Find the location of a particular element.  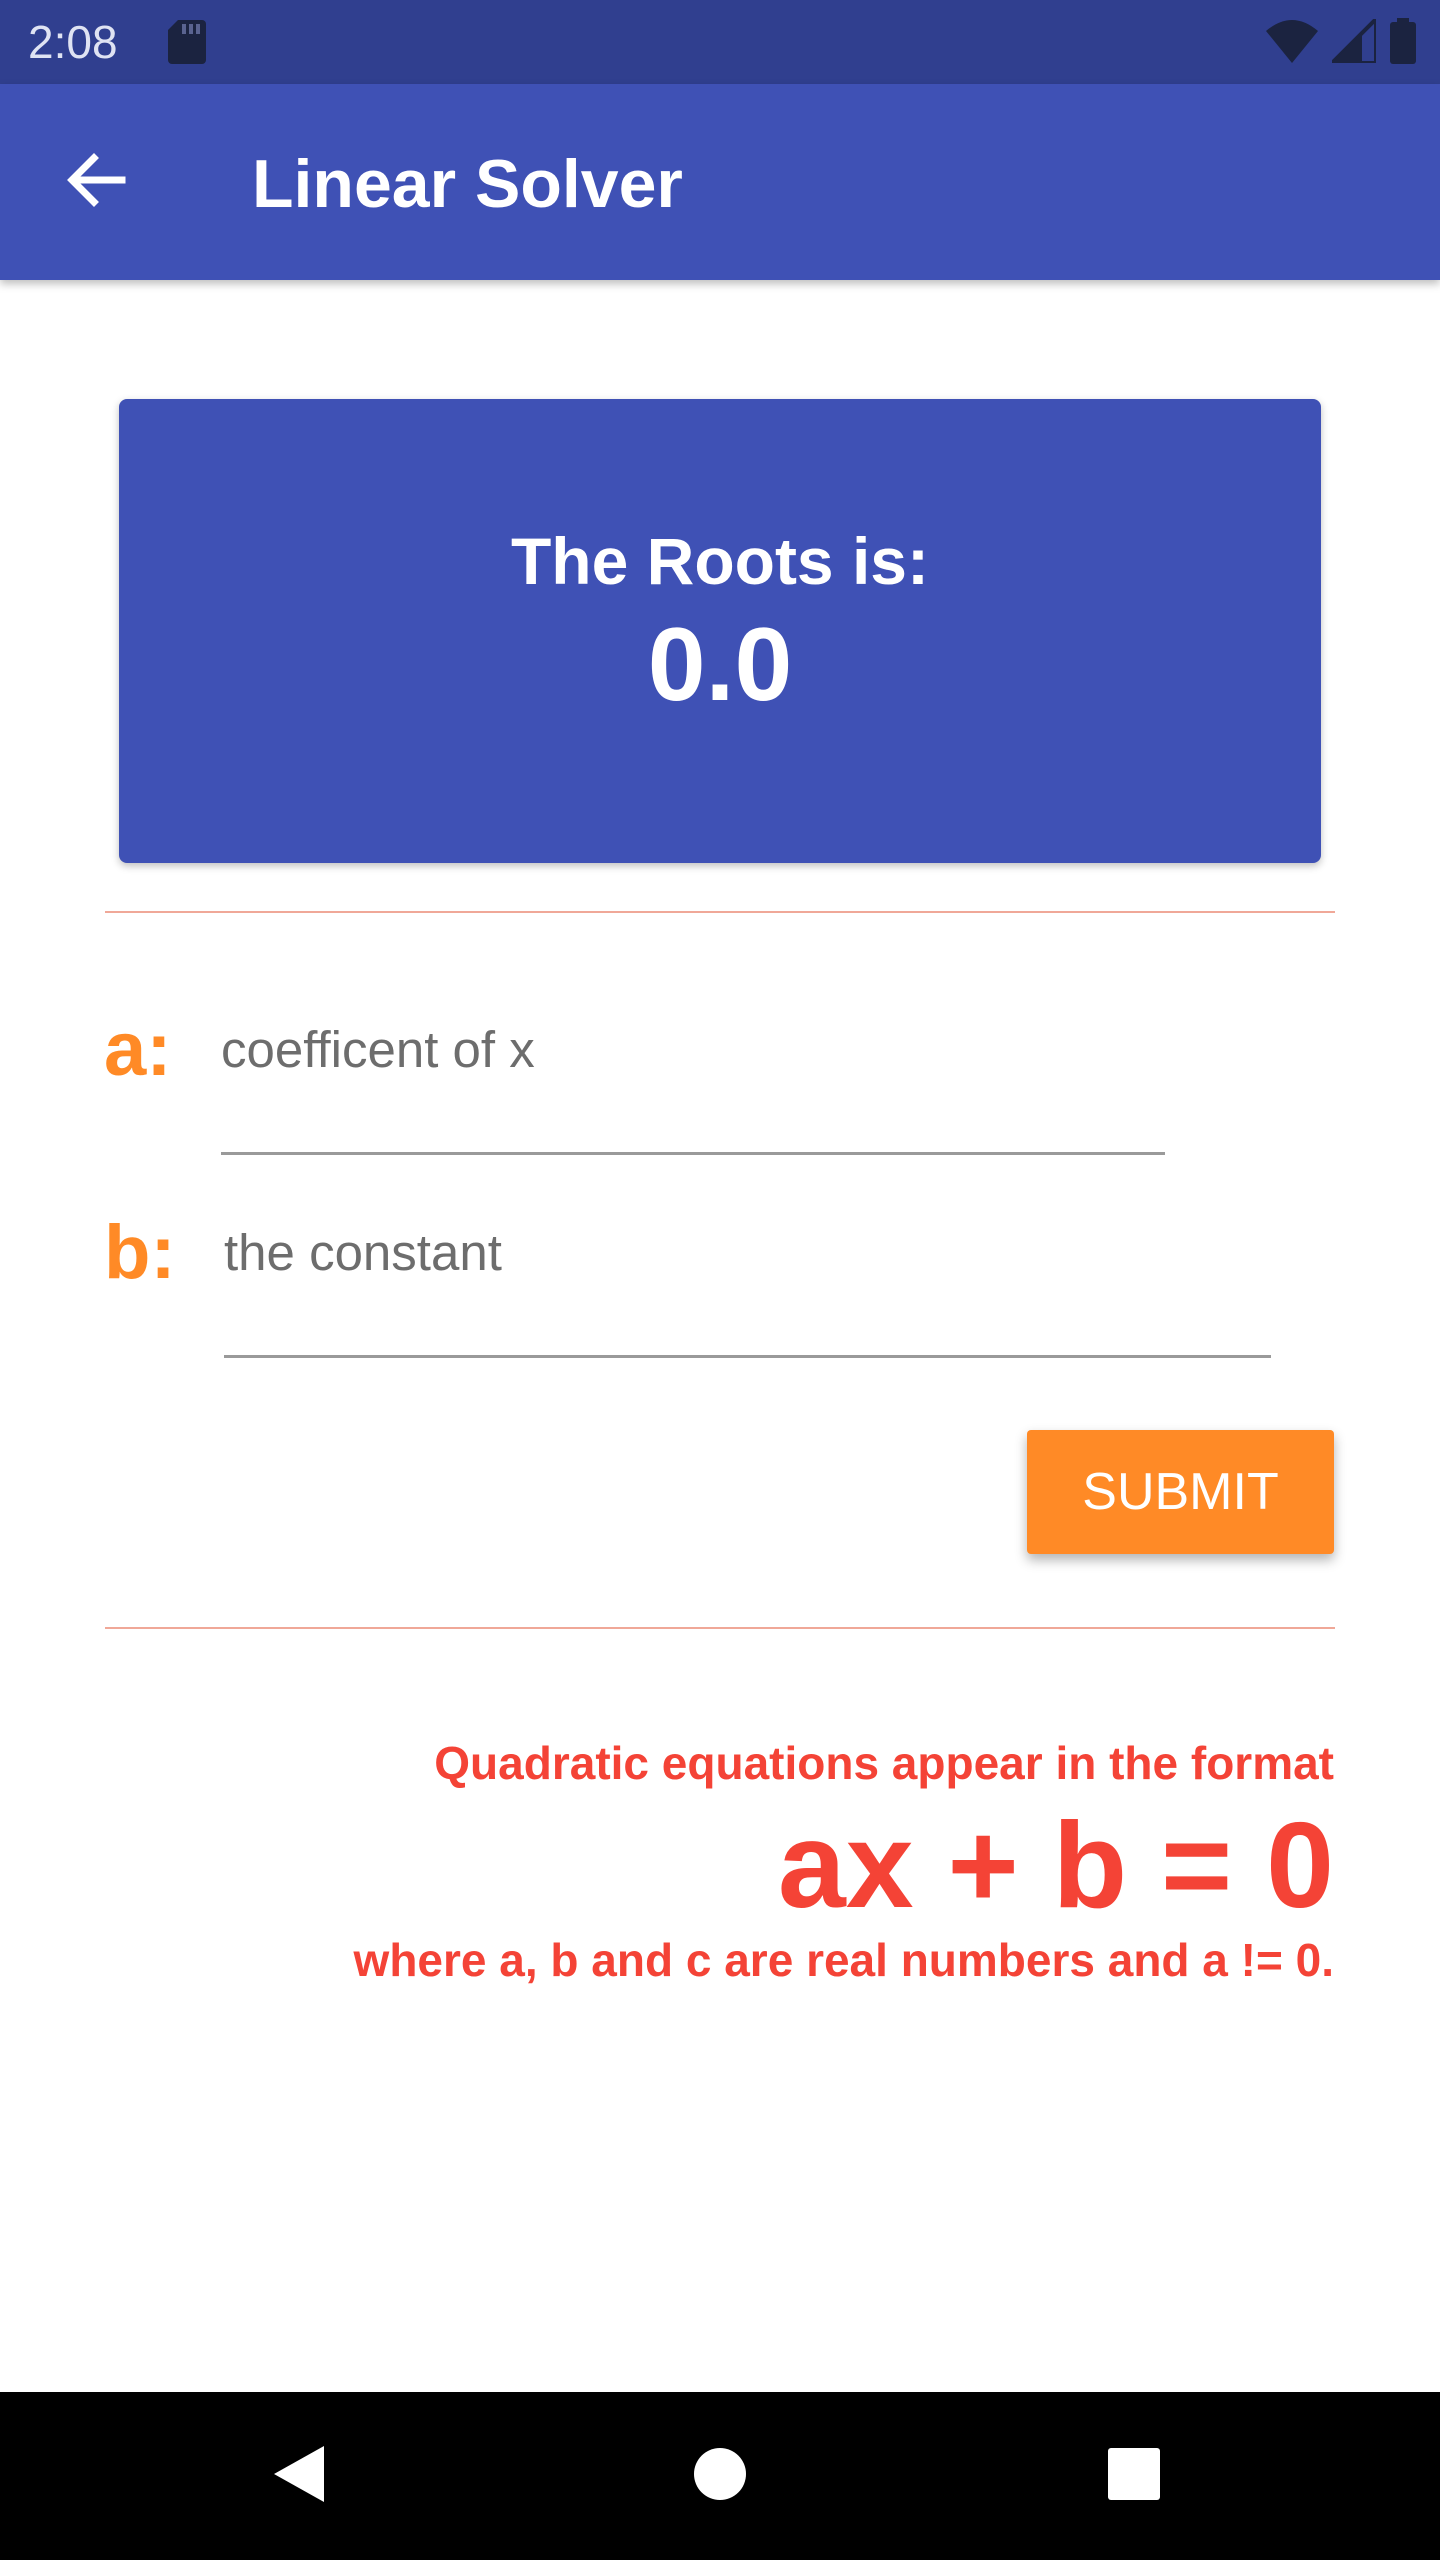

info-format-text: Quadratic equations appear in the format is located at coordinates (884, 1763).